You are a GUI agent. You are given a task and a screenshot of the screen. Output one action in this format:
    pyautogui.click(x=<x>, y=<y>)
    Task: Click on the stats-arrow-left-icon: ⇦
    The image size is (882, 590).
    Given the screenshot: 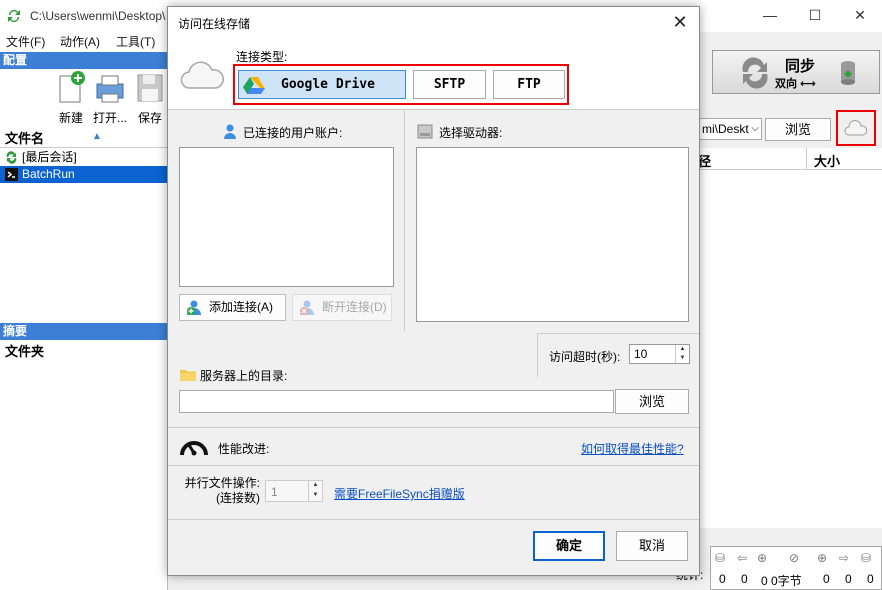 What is the action you would take?
    pyautogui.click(x=742, y=558)
    